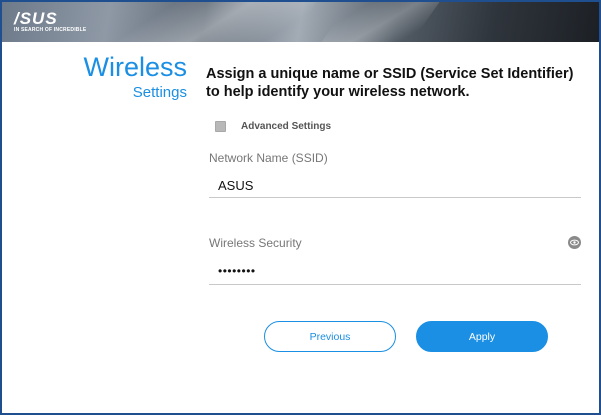  Describe the element at coordinates (135, 67) in the screenshot. I see `section-title-main: Wireless` at that location.